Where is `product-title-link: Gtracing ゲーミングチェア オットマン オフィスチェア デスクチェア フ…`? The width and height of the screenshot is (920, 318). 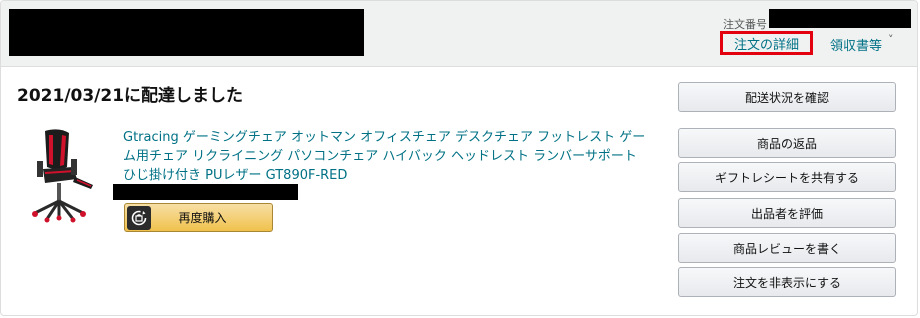
product-title-link: Gtracing ゲーミングチェア オットマン オフィスチェア デスクチェア フ… is located at coordinates (388, 156).